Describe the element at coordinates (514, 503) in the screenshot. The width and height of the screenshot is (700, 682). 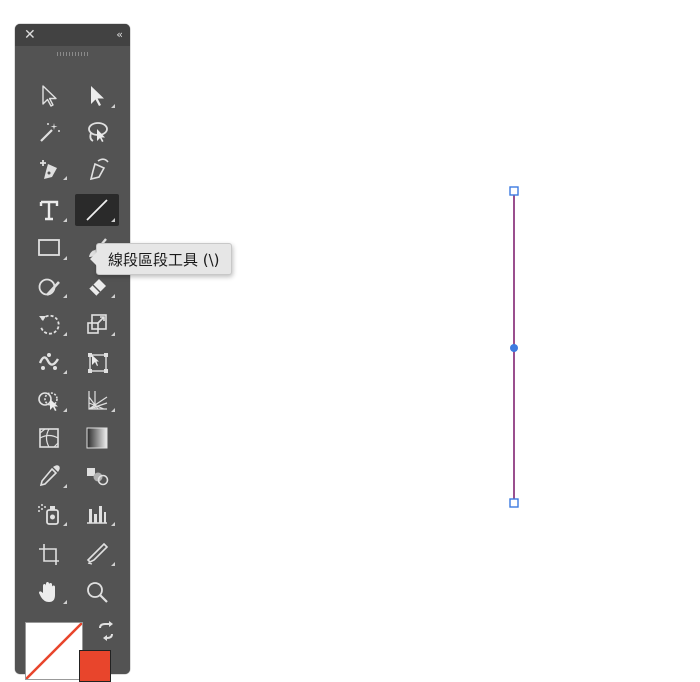
I see `anchor-point-bottom` at that location.